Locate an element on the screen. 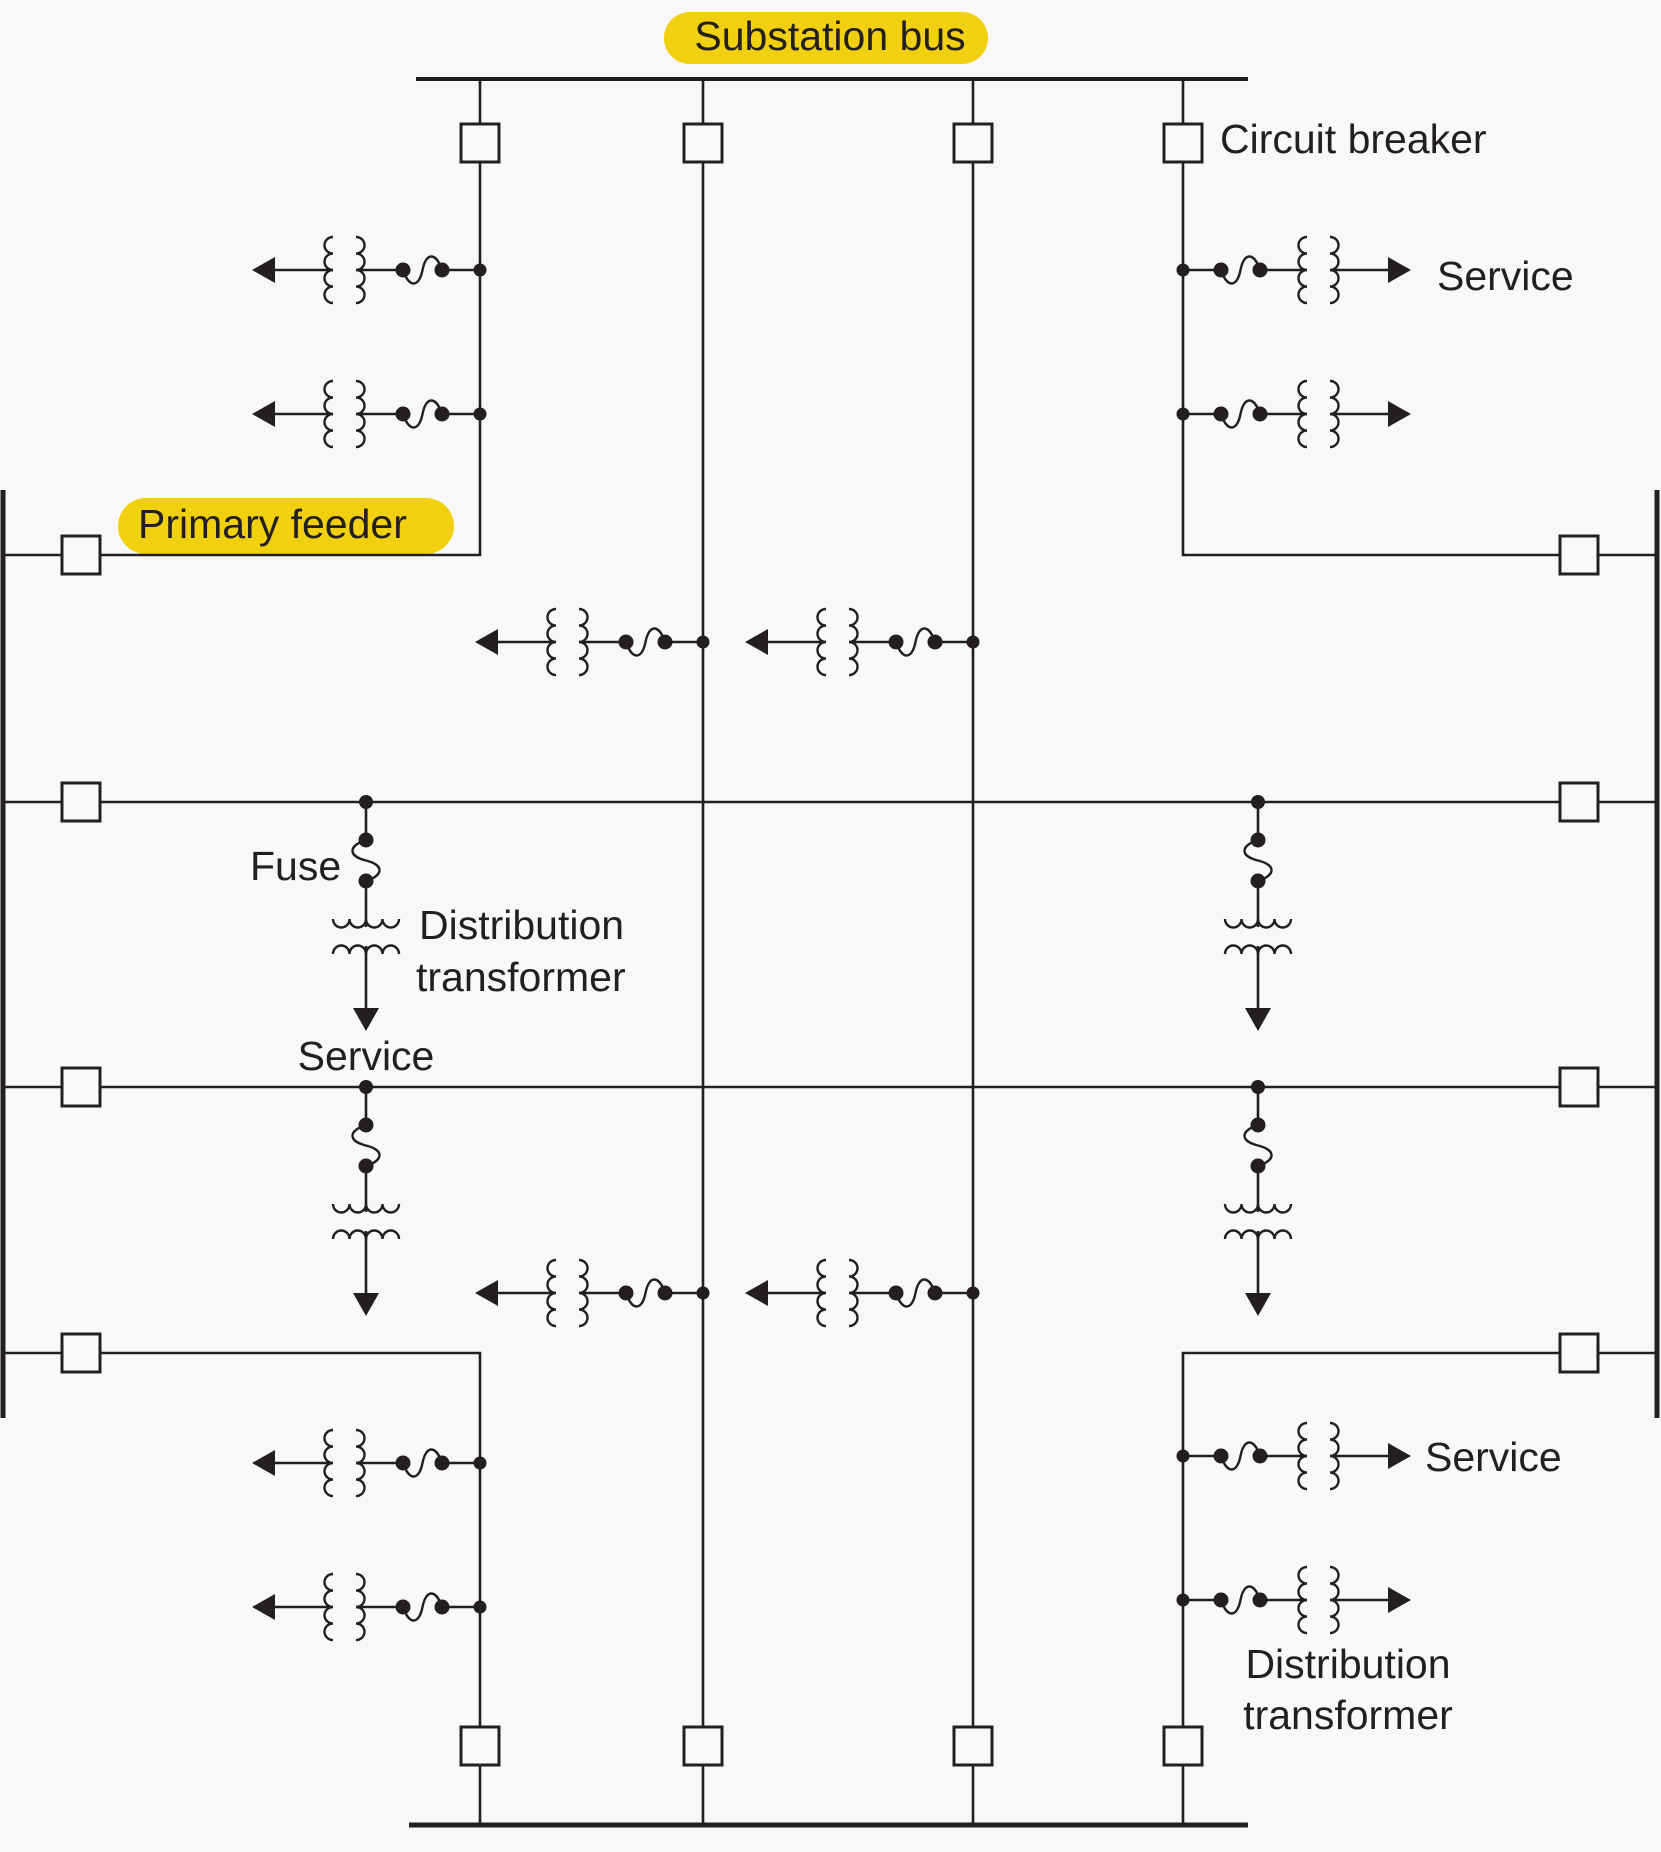  circuit-breaker-label: Circuit breaker is located at coordinates (1353, 139).